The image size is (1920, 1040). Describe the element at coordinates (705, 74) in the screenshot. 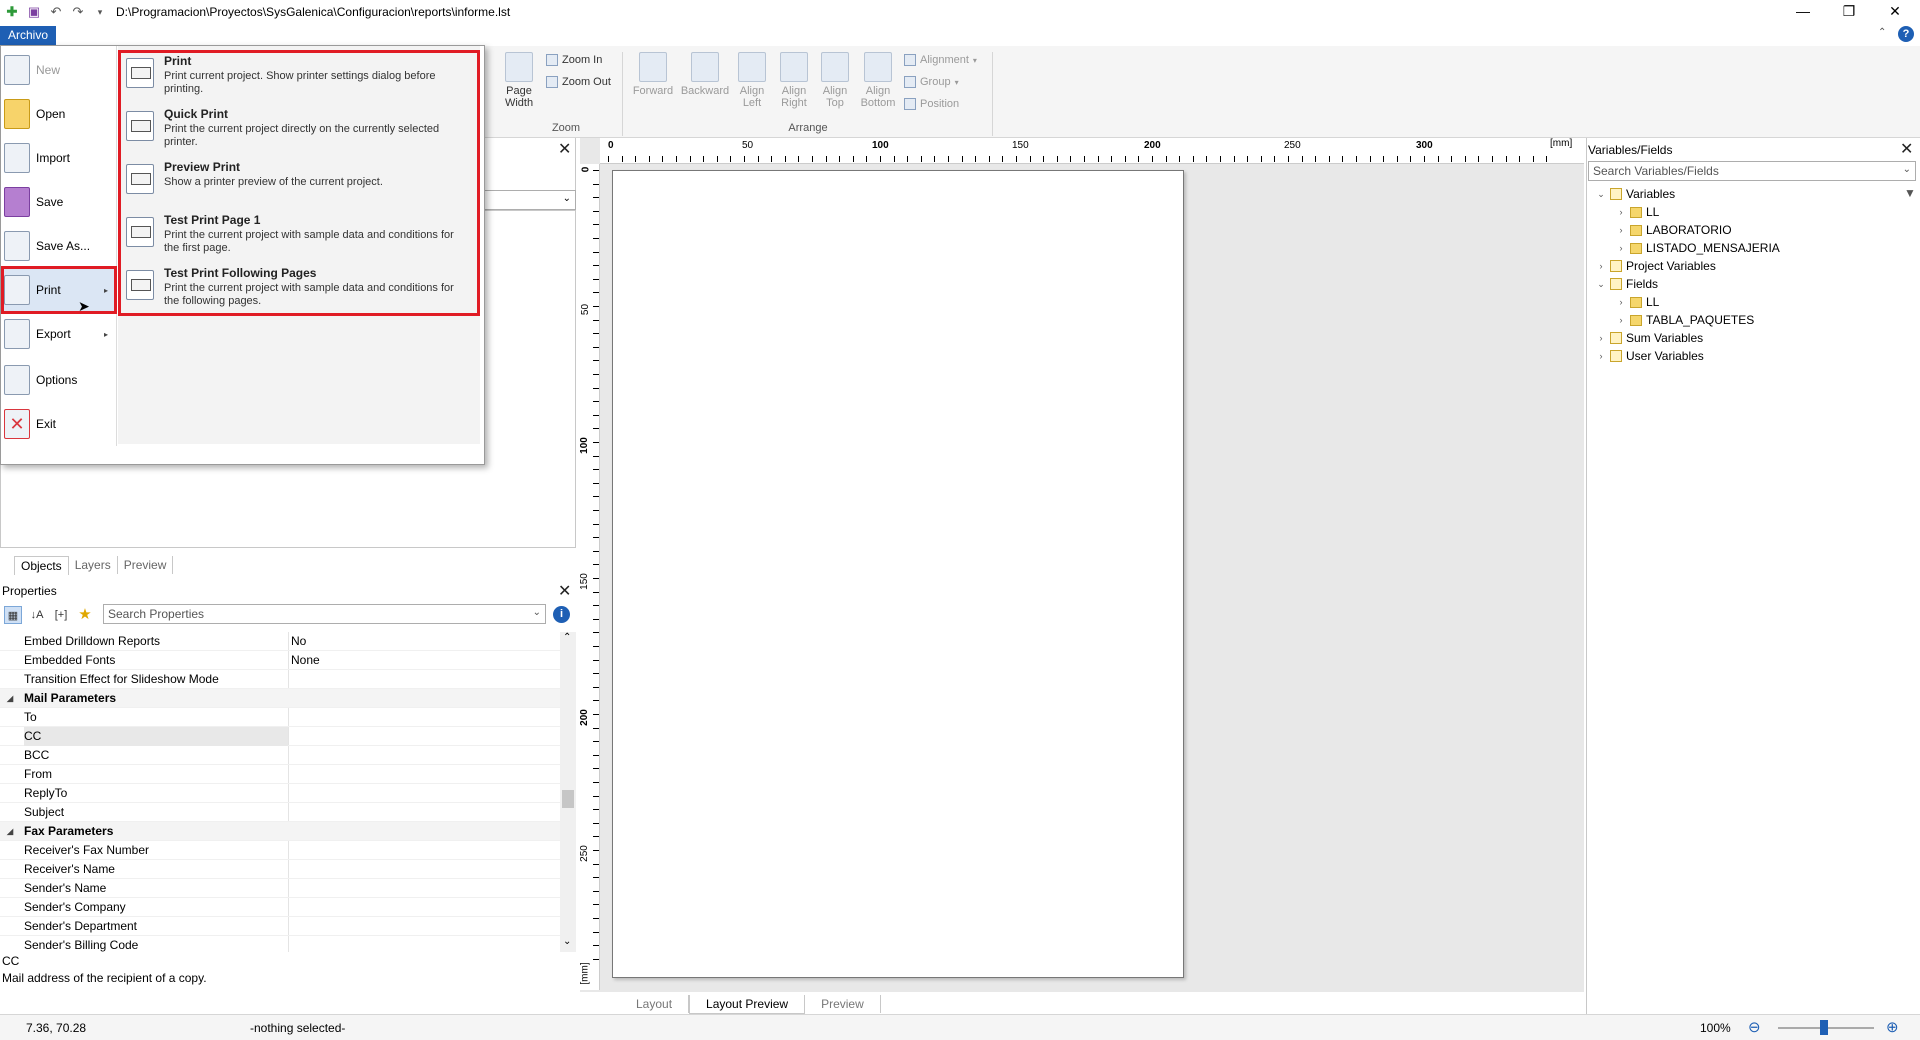

I see `backward-button: Backward` at that location.